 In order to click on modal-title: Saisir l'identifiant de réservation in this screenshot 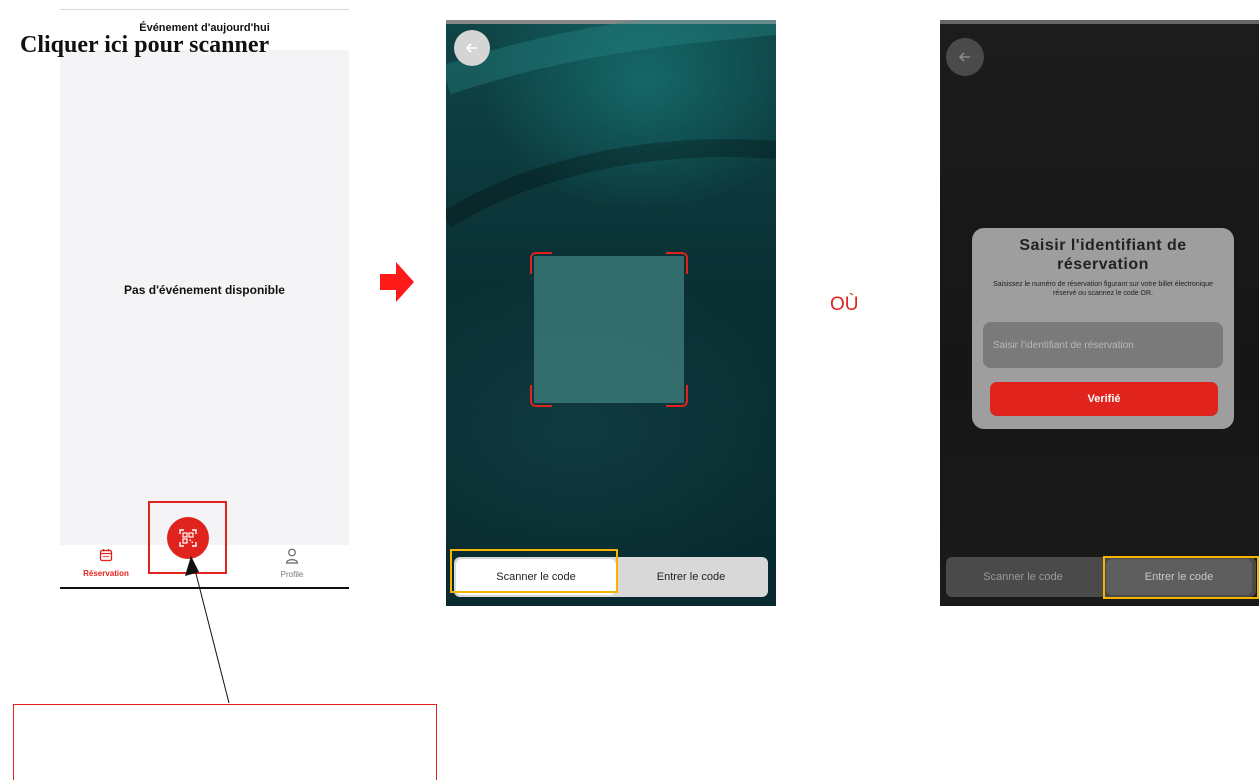, I will do `click(1103, 255)`.